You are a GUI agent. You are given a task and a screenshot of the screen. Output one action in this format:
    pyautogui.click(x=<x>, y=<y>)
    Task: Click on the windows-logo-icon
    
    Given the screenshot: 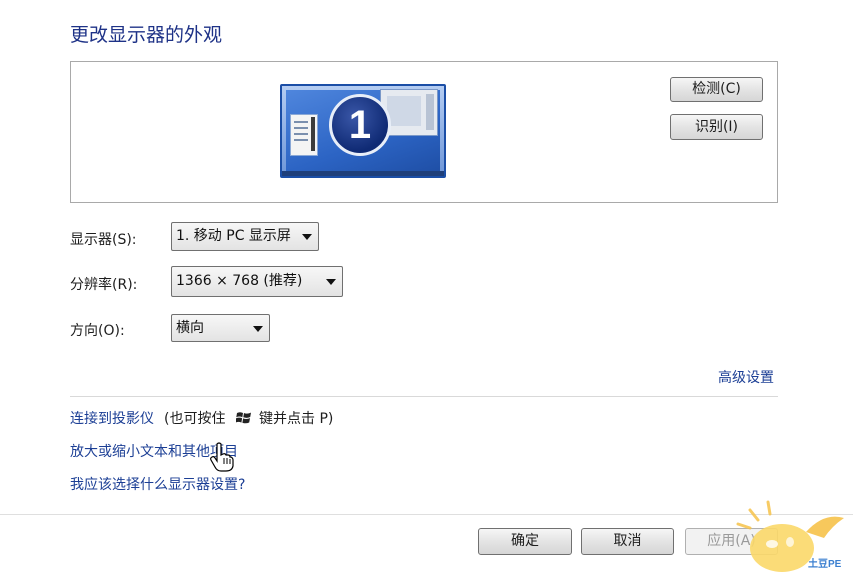 What is the action you would take?
    pyautogui.click(x=243, y=418)
    